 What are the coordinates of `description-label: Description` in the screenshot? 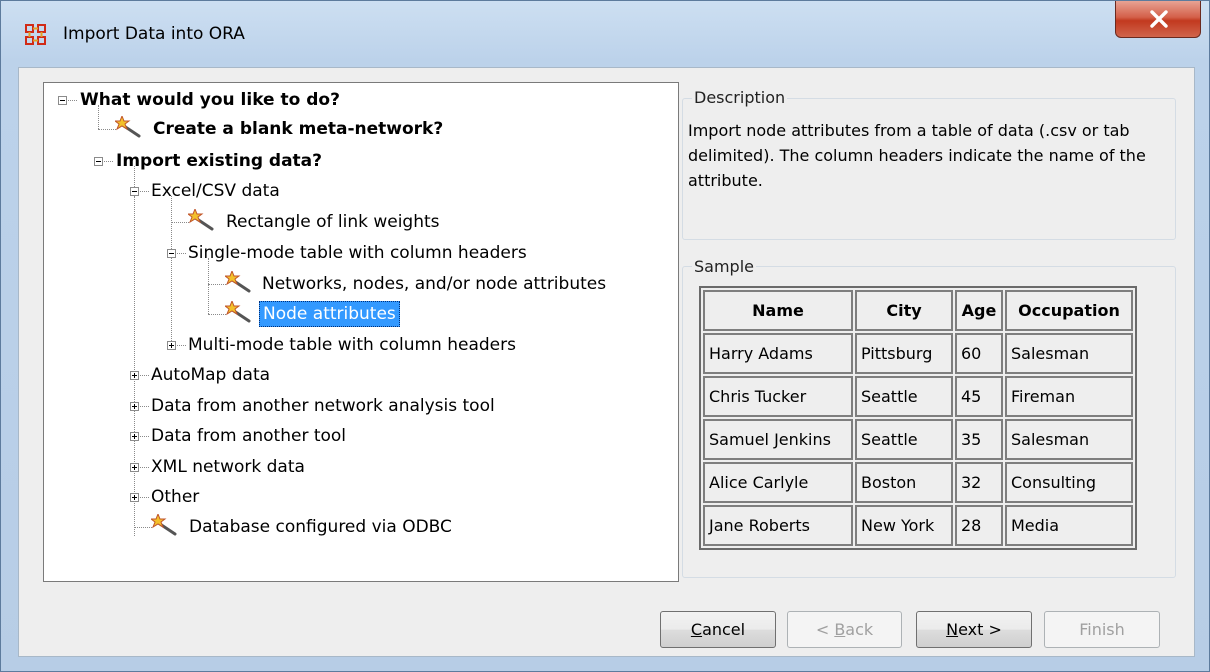 It's located at (740, 97).